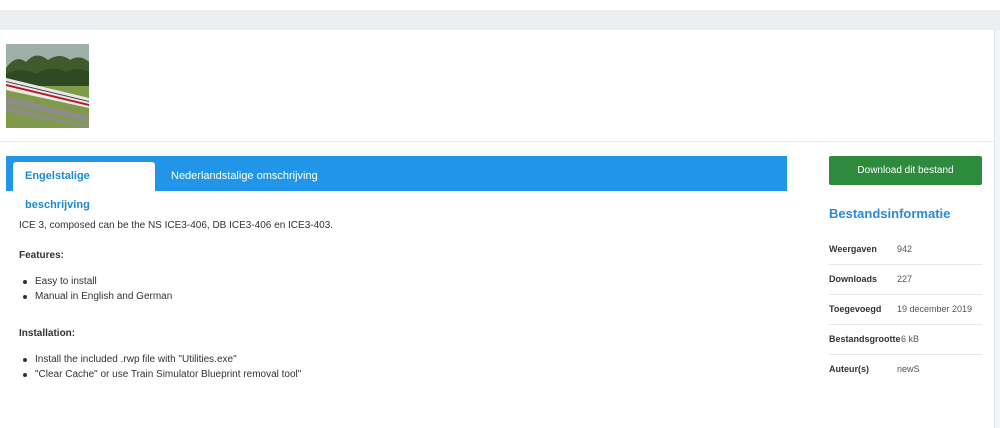 Image resolution: width=1000 pixels, height=428 pixels. I want to click on info-row-authors: Auteur(s) newS, so click(905, 370).